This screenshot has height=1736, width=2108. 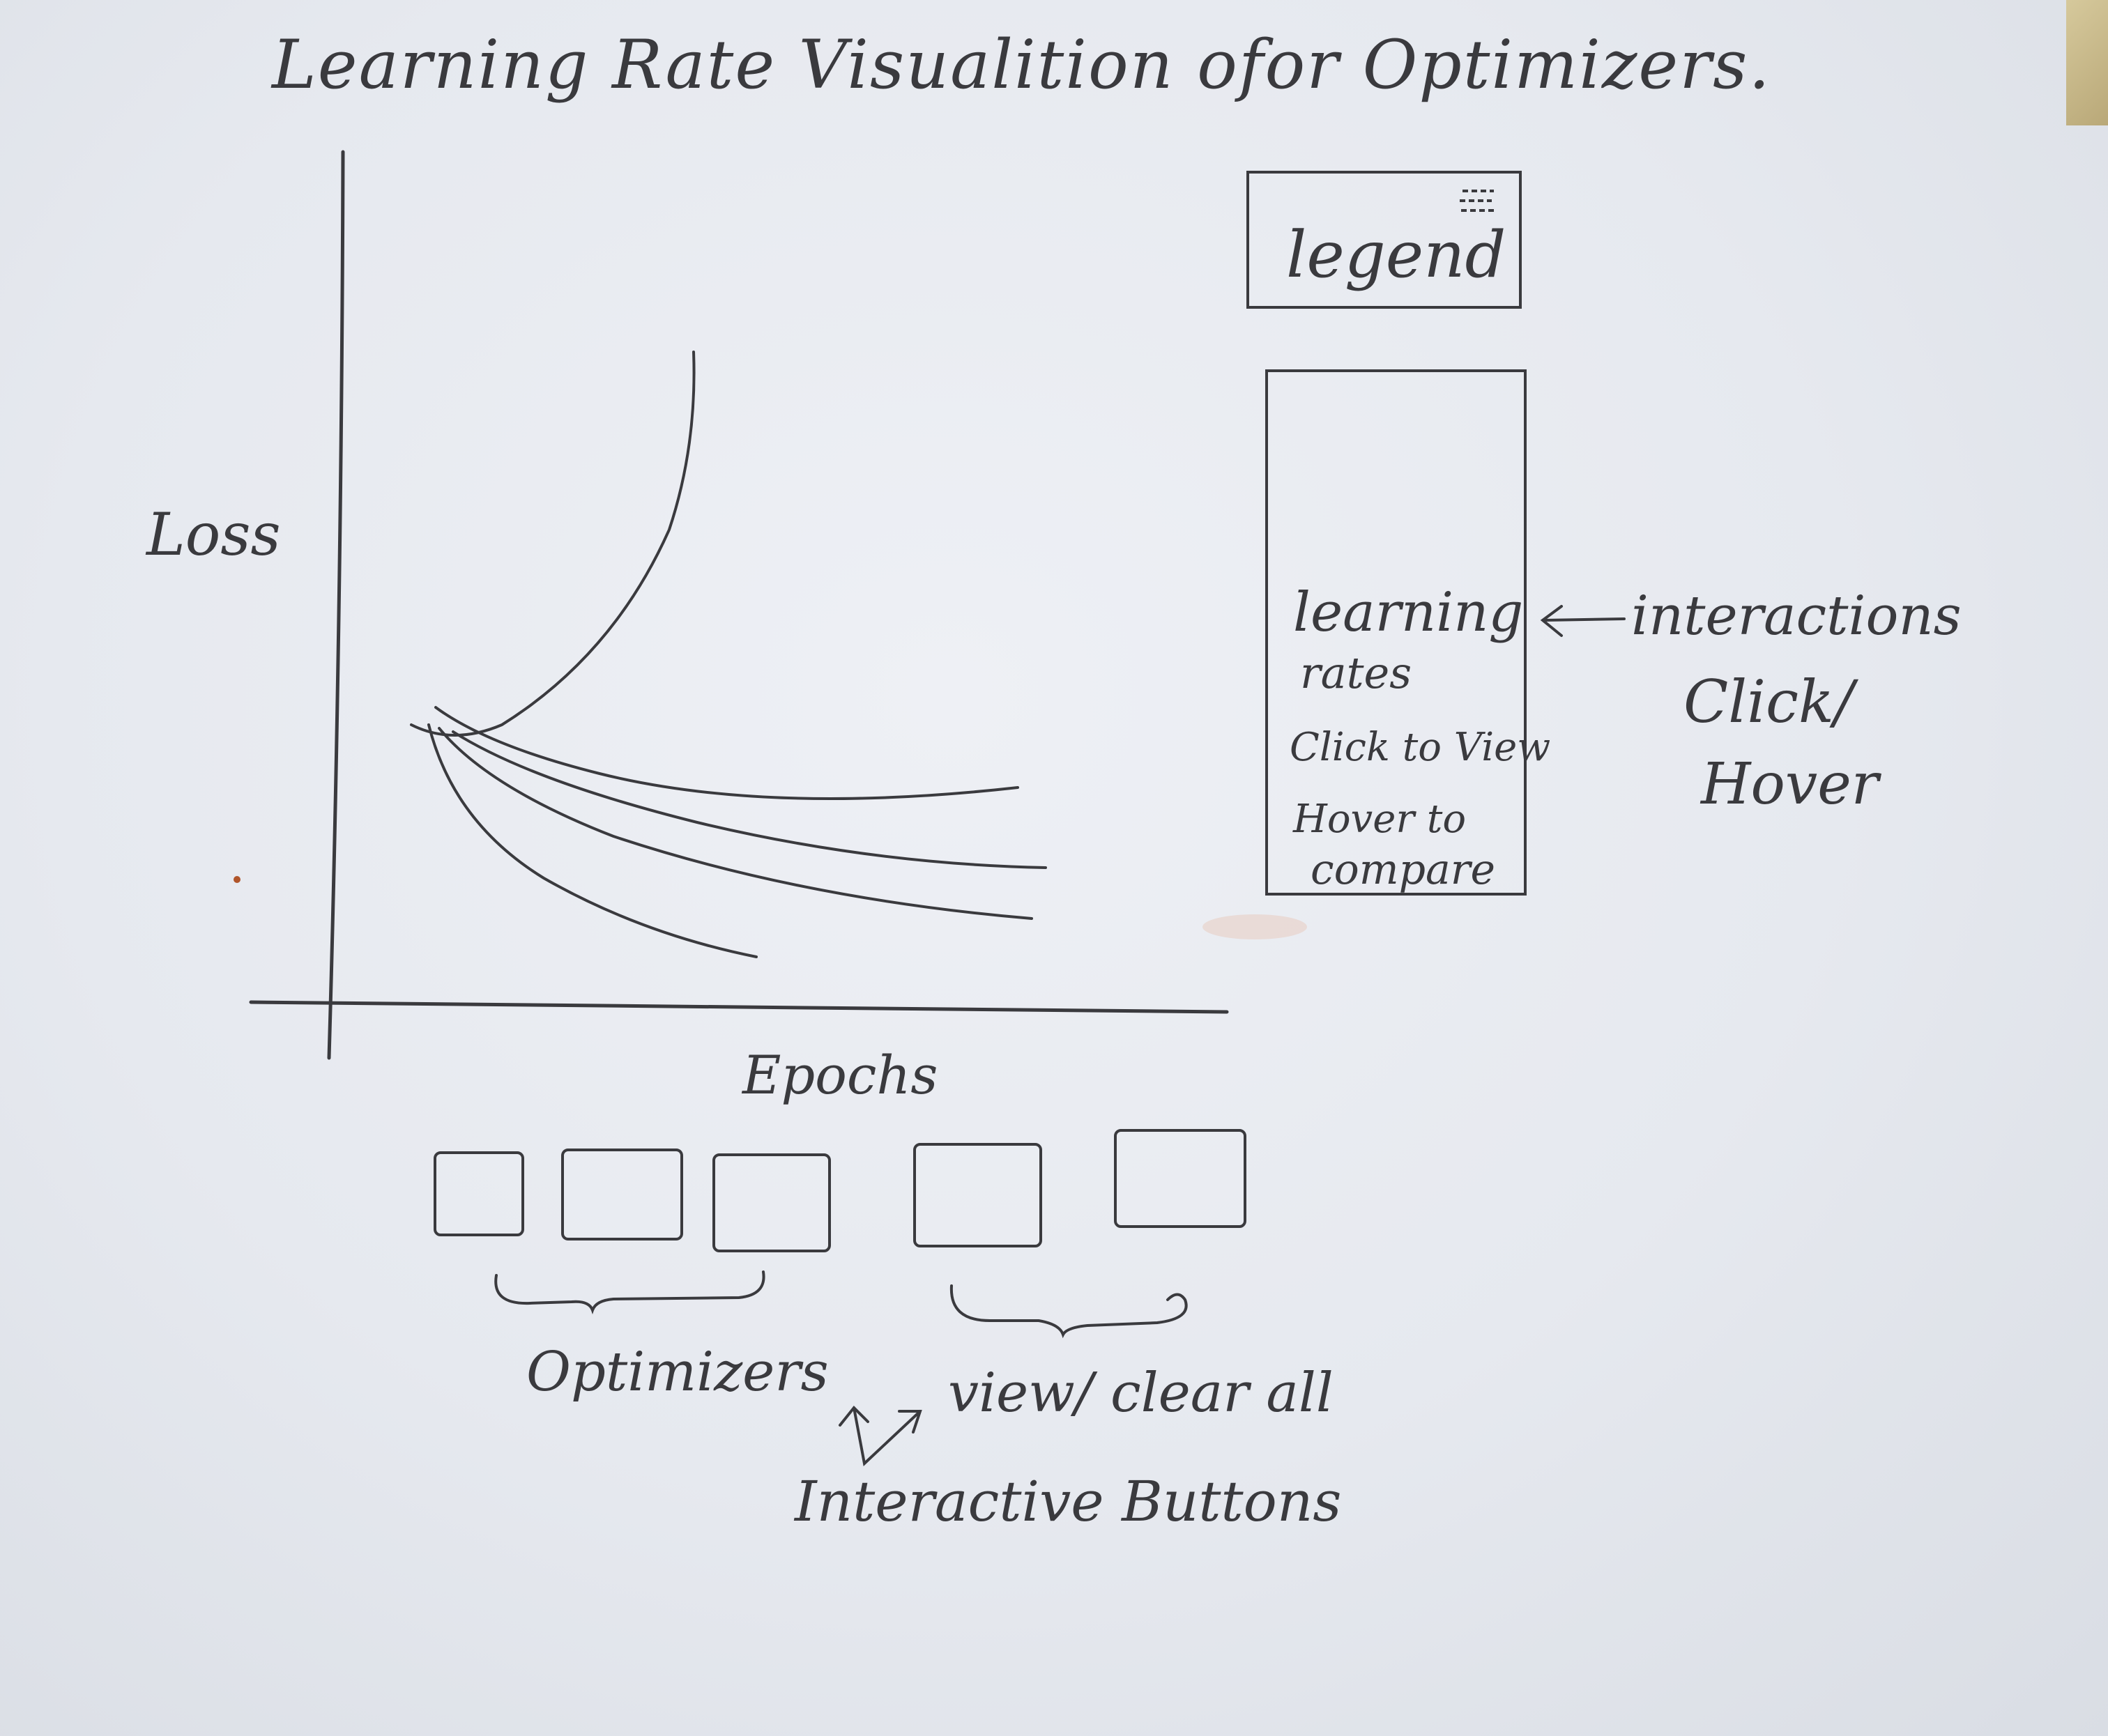 I want to click on optimizers-brace, so click(x=629, y=1292).